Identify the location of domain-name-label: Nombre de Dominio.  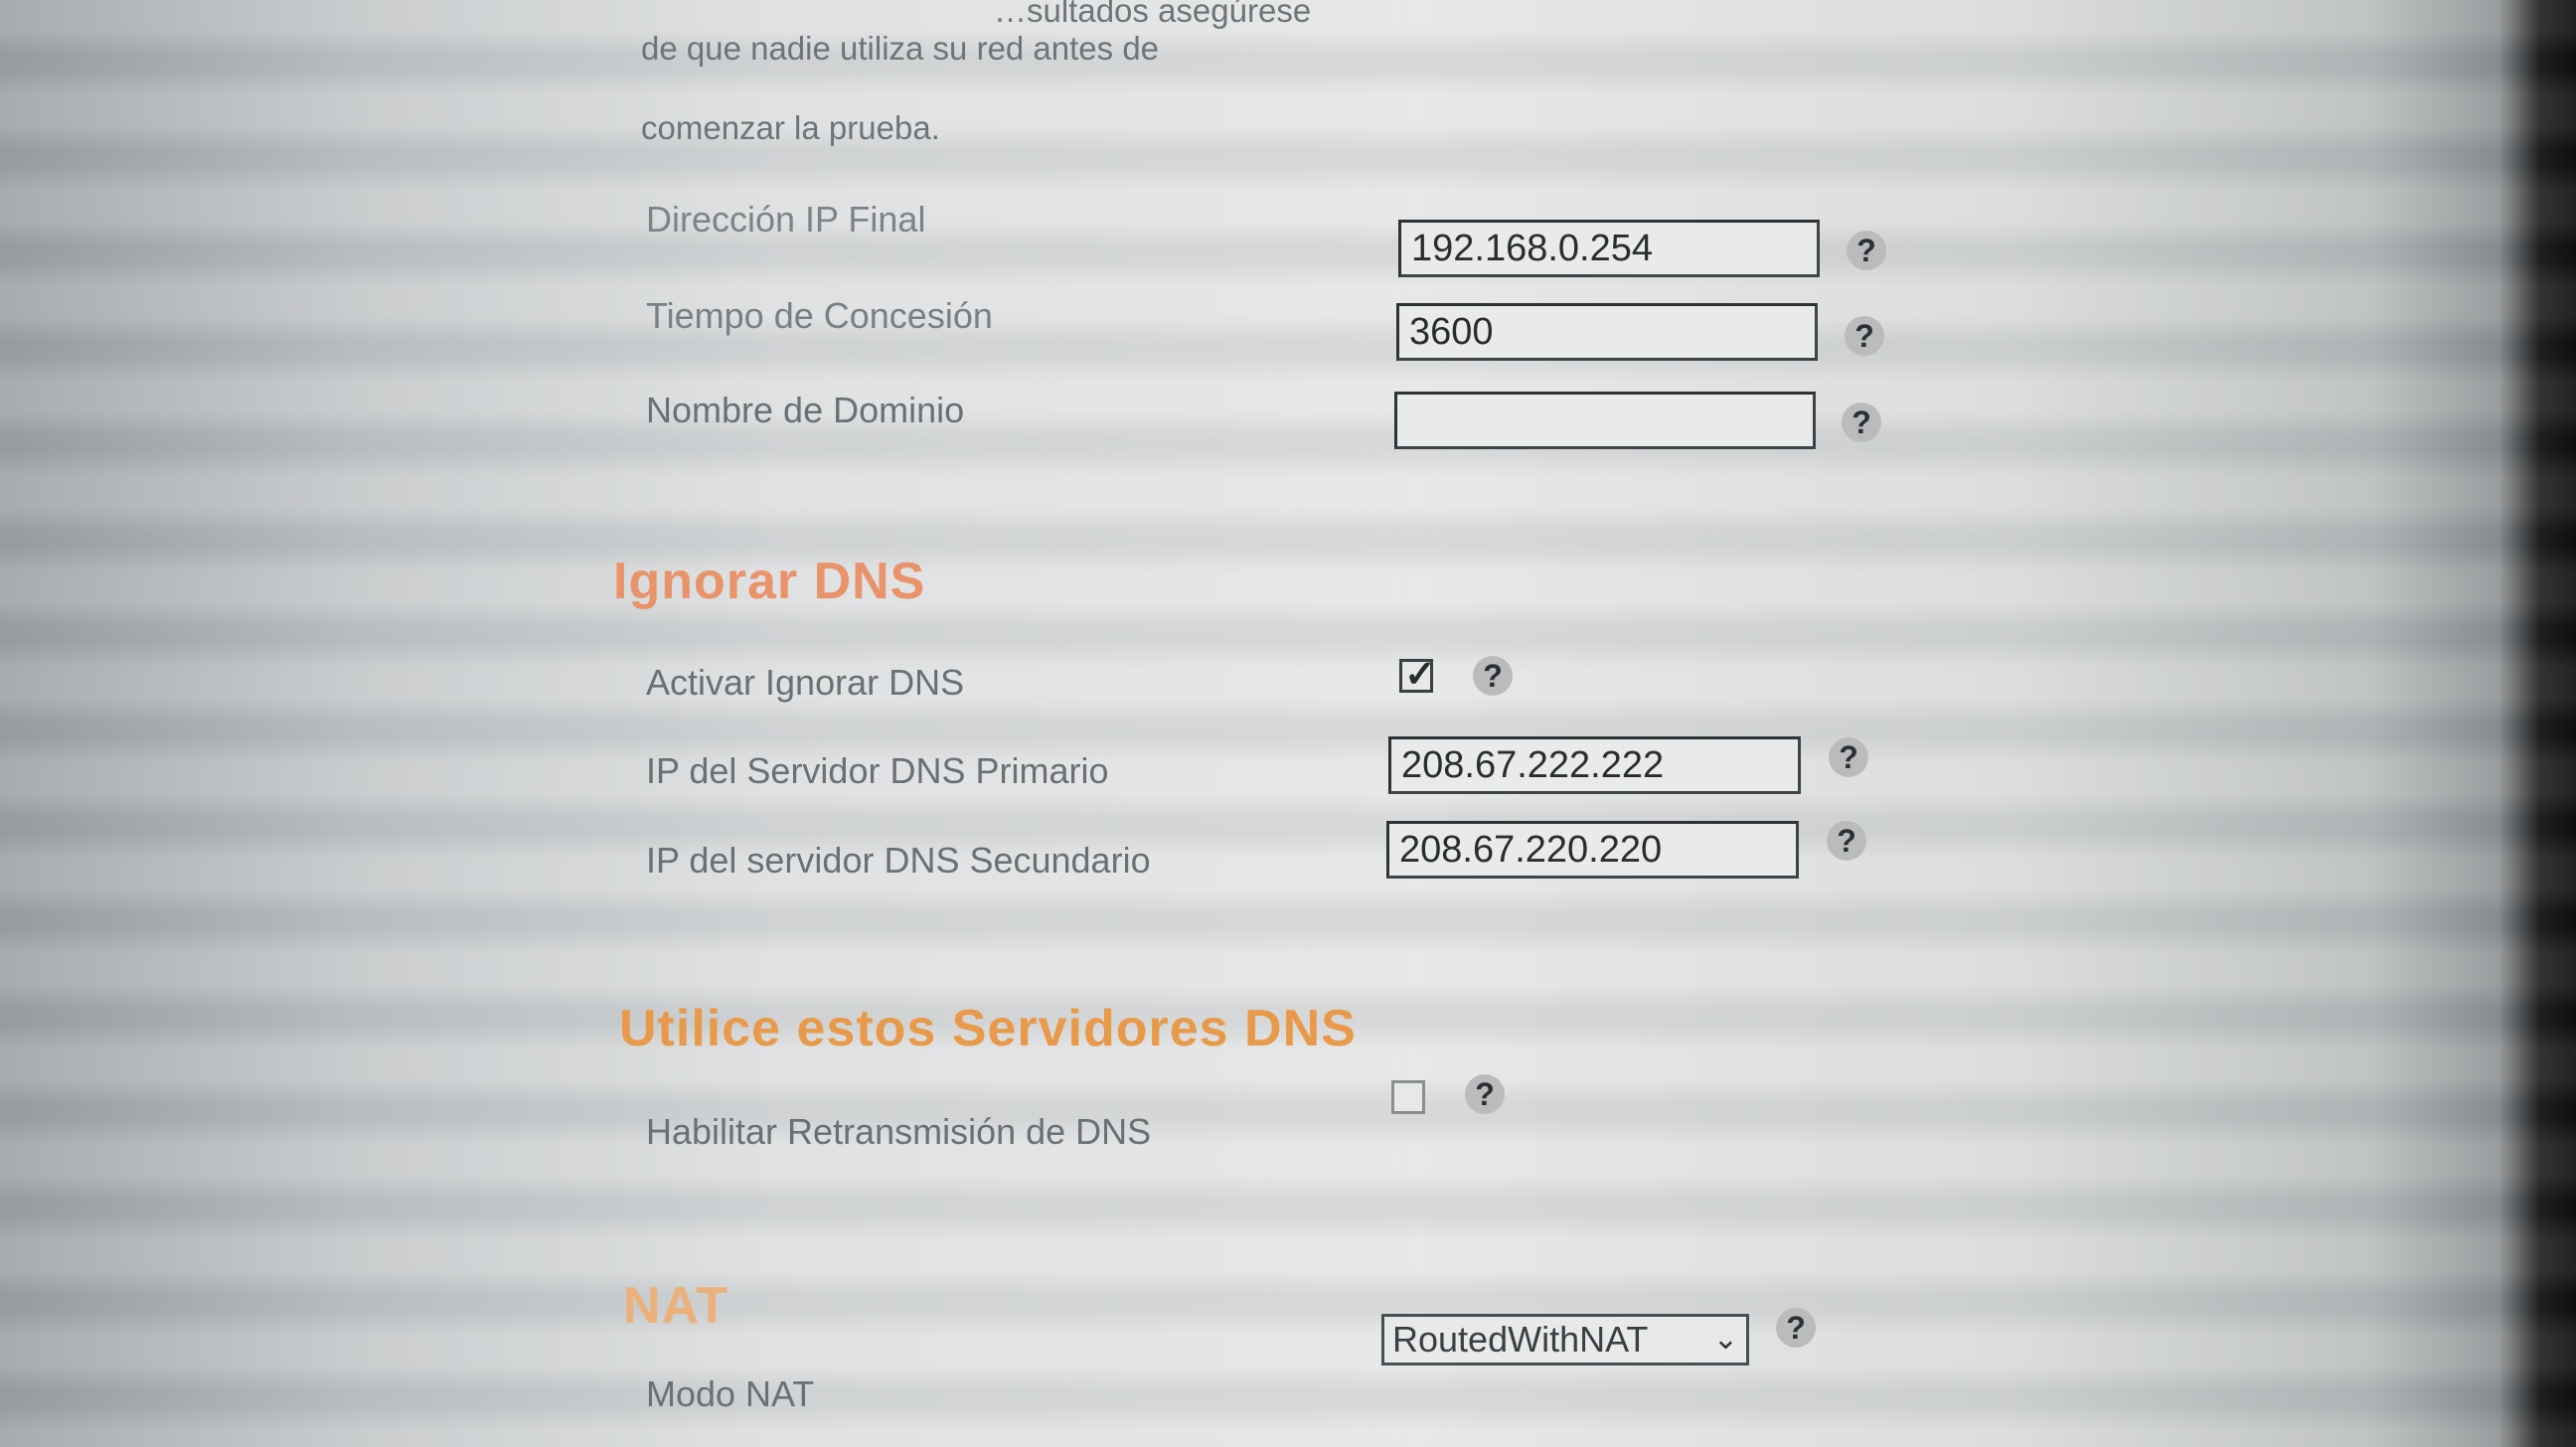
(805, 410).